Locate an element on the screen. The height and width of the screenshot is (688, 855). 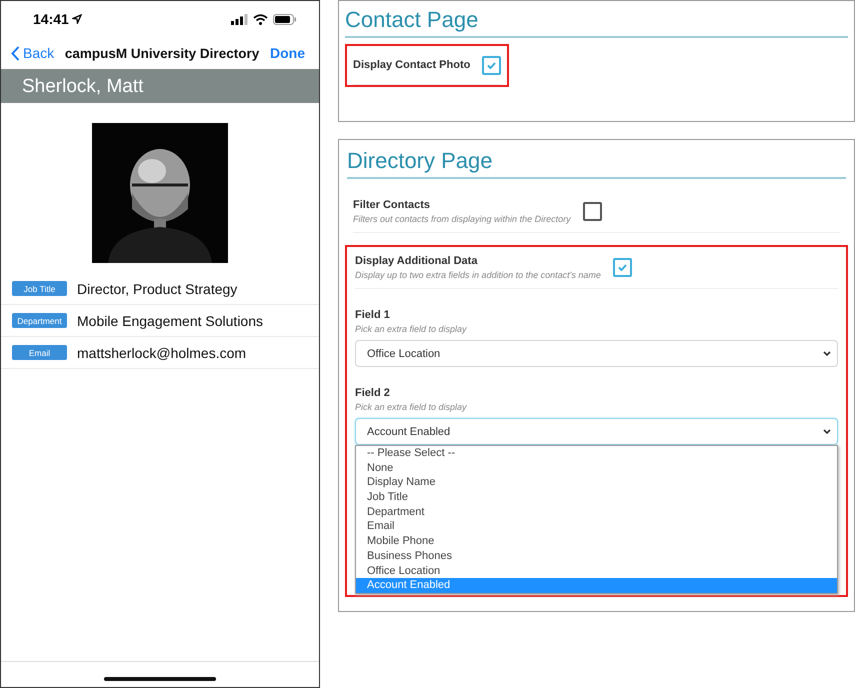
setting-label: Field 2 is located at coordinates (373, 393).